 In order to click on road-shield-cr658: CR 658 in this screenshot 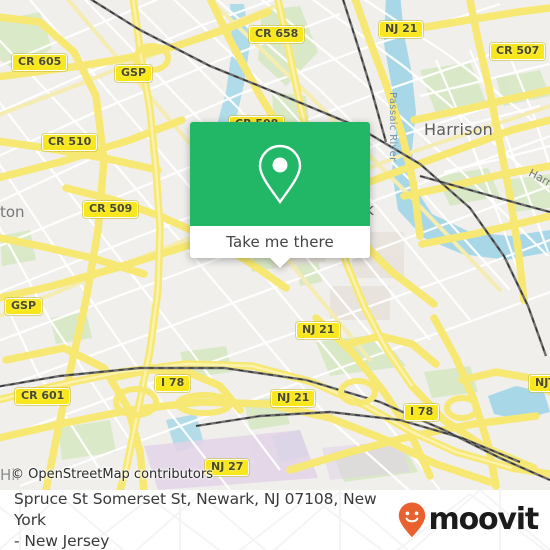, I will do `click(277, 34)`.